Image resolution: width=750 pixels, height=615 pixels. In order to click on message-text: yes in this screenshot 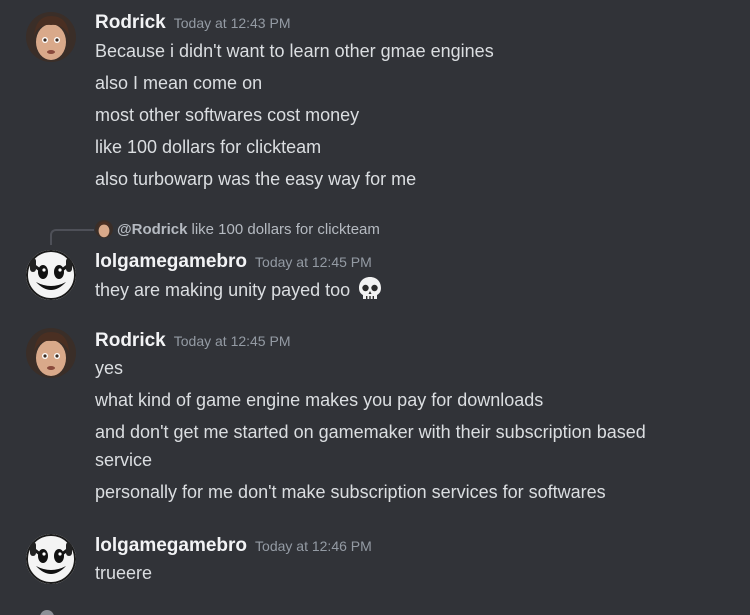, I will do `click(109, 368)`.